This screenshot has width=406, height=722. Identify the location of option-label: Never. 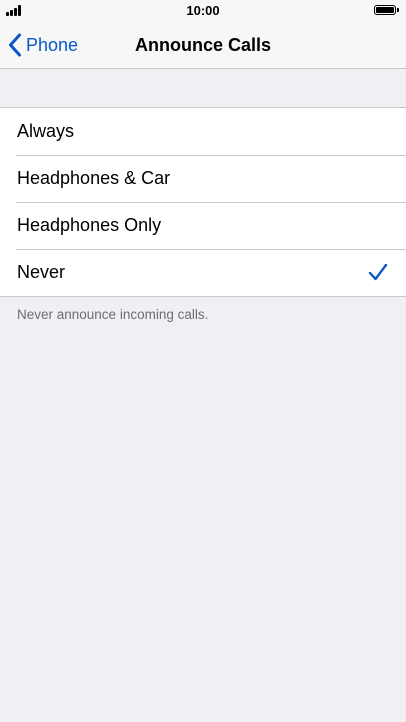
(41, 272).